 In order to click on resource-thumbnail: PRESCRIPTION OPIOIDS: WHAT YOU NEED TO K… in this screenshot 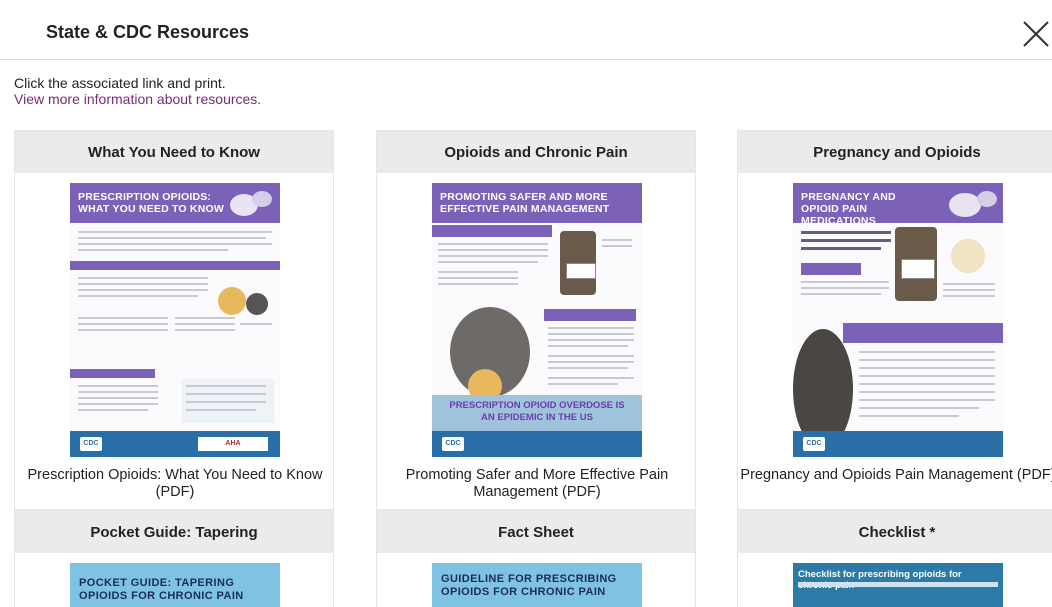, I will do `click(175, 320)`.